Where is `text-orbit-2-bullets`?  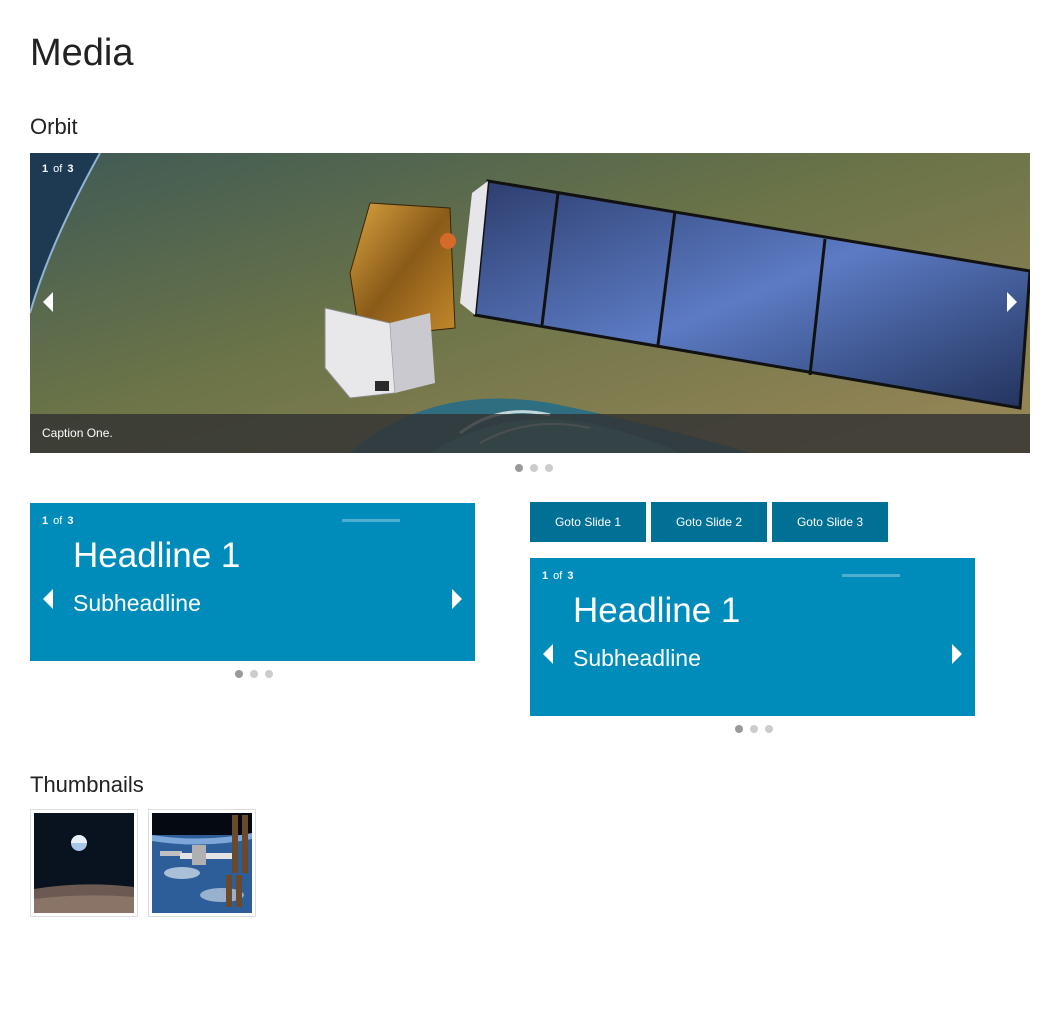 text-orbit-2-bullets is located at coordinates (754, 729).